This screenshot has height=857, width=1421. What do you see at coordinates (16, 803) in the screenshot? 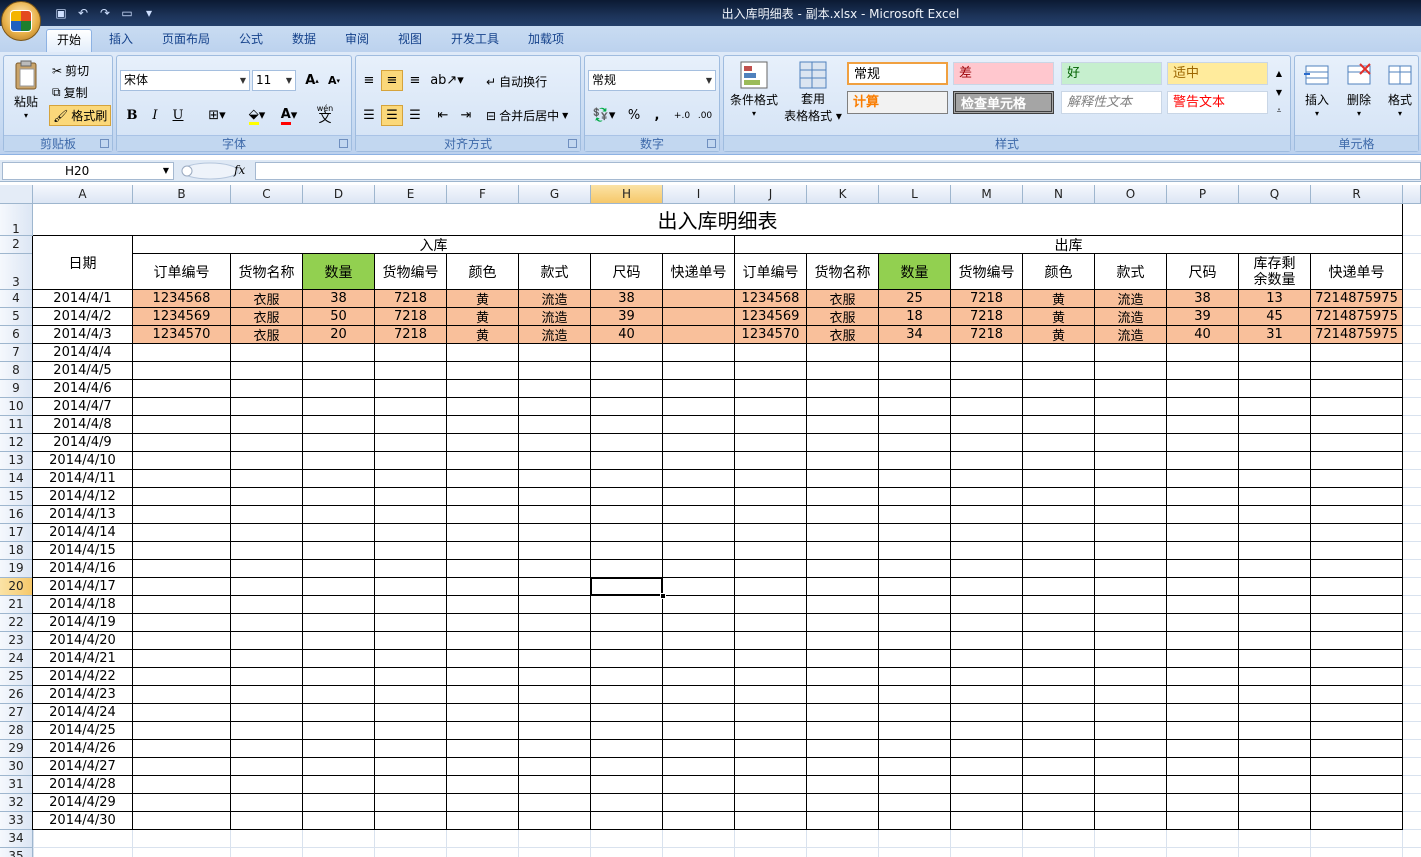
I see `row-header-32: 32` at bounding box center [16, 803].